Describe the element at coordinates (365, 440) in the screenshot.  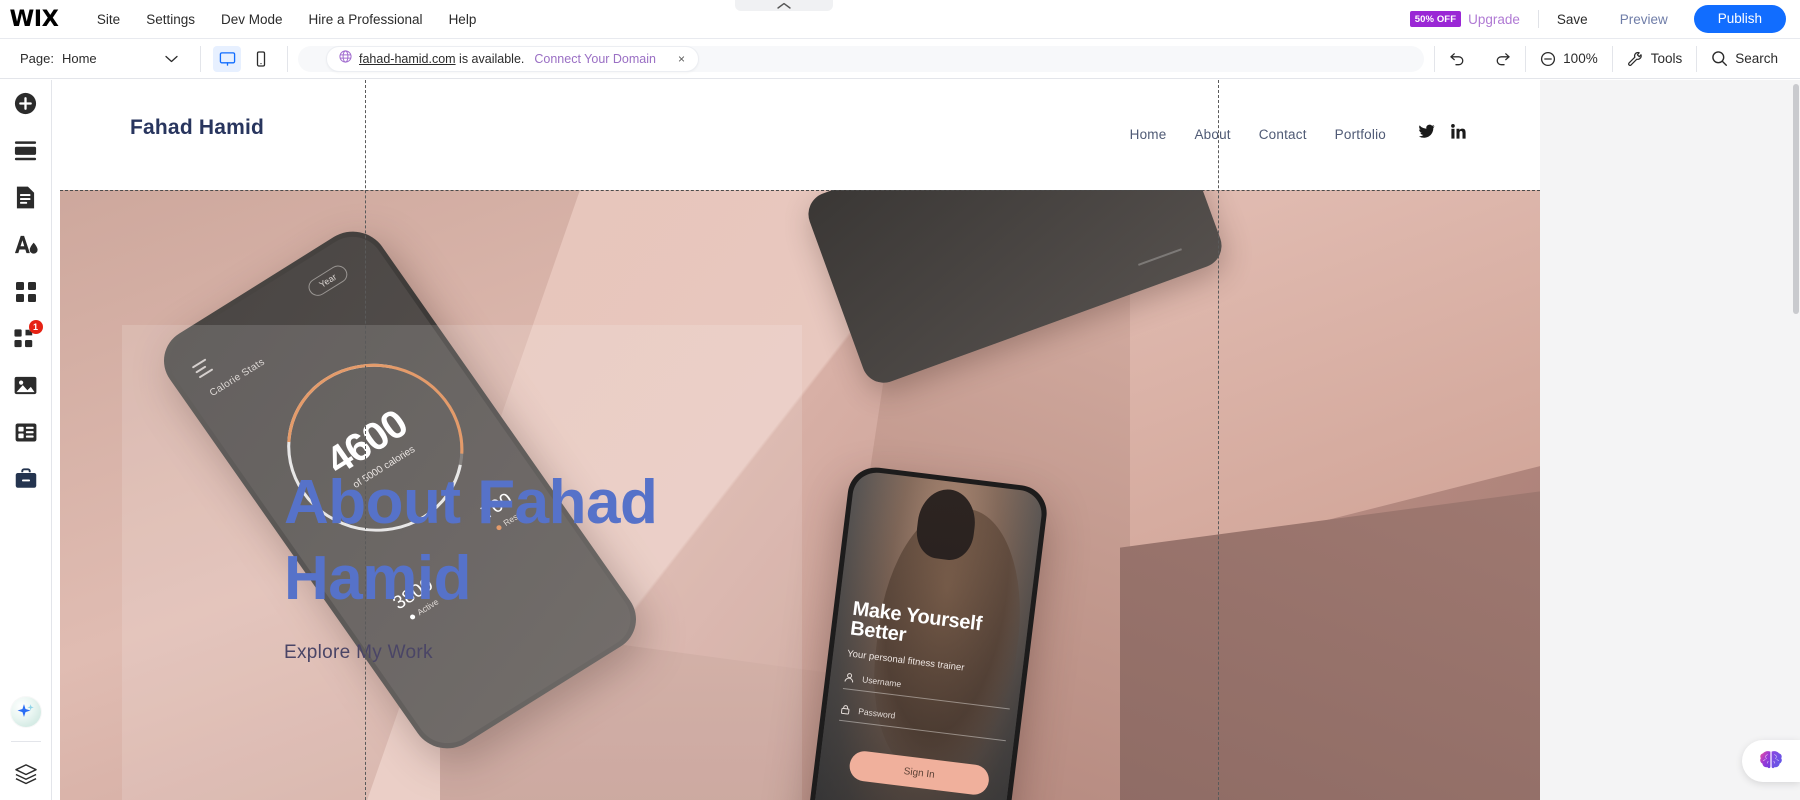
I see `layout-guide-vertical-left` at that location.